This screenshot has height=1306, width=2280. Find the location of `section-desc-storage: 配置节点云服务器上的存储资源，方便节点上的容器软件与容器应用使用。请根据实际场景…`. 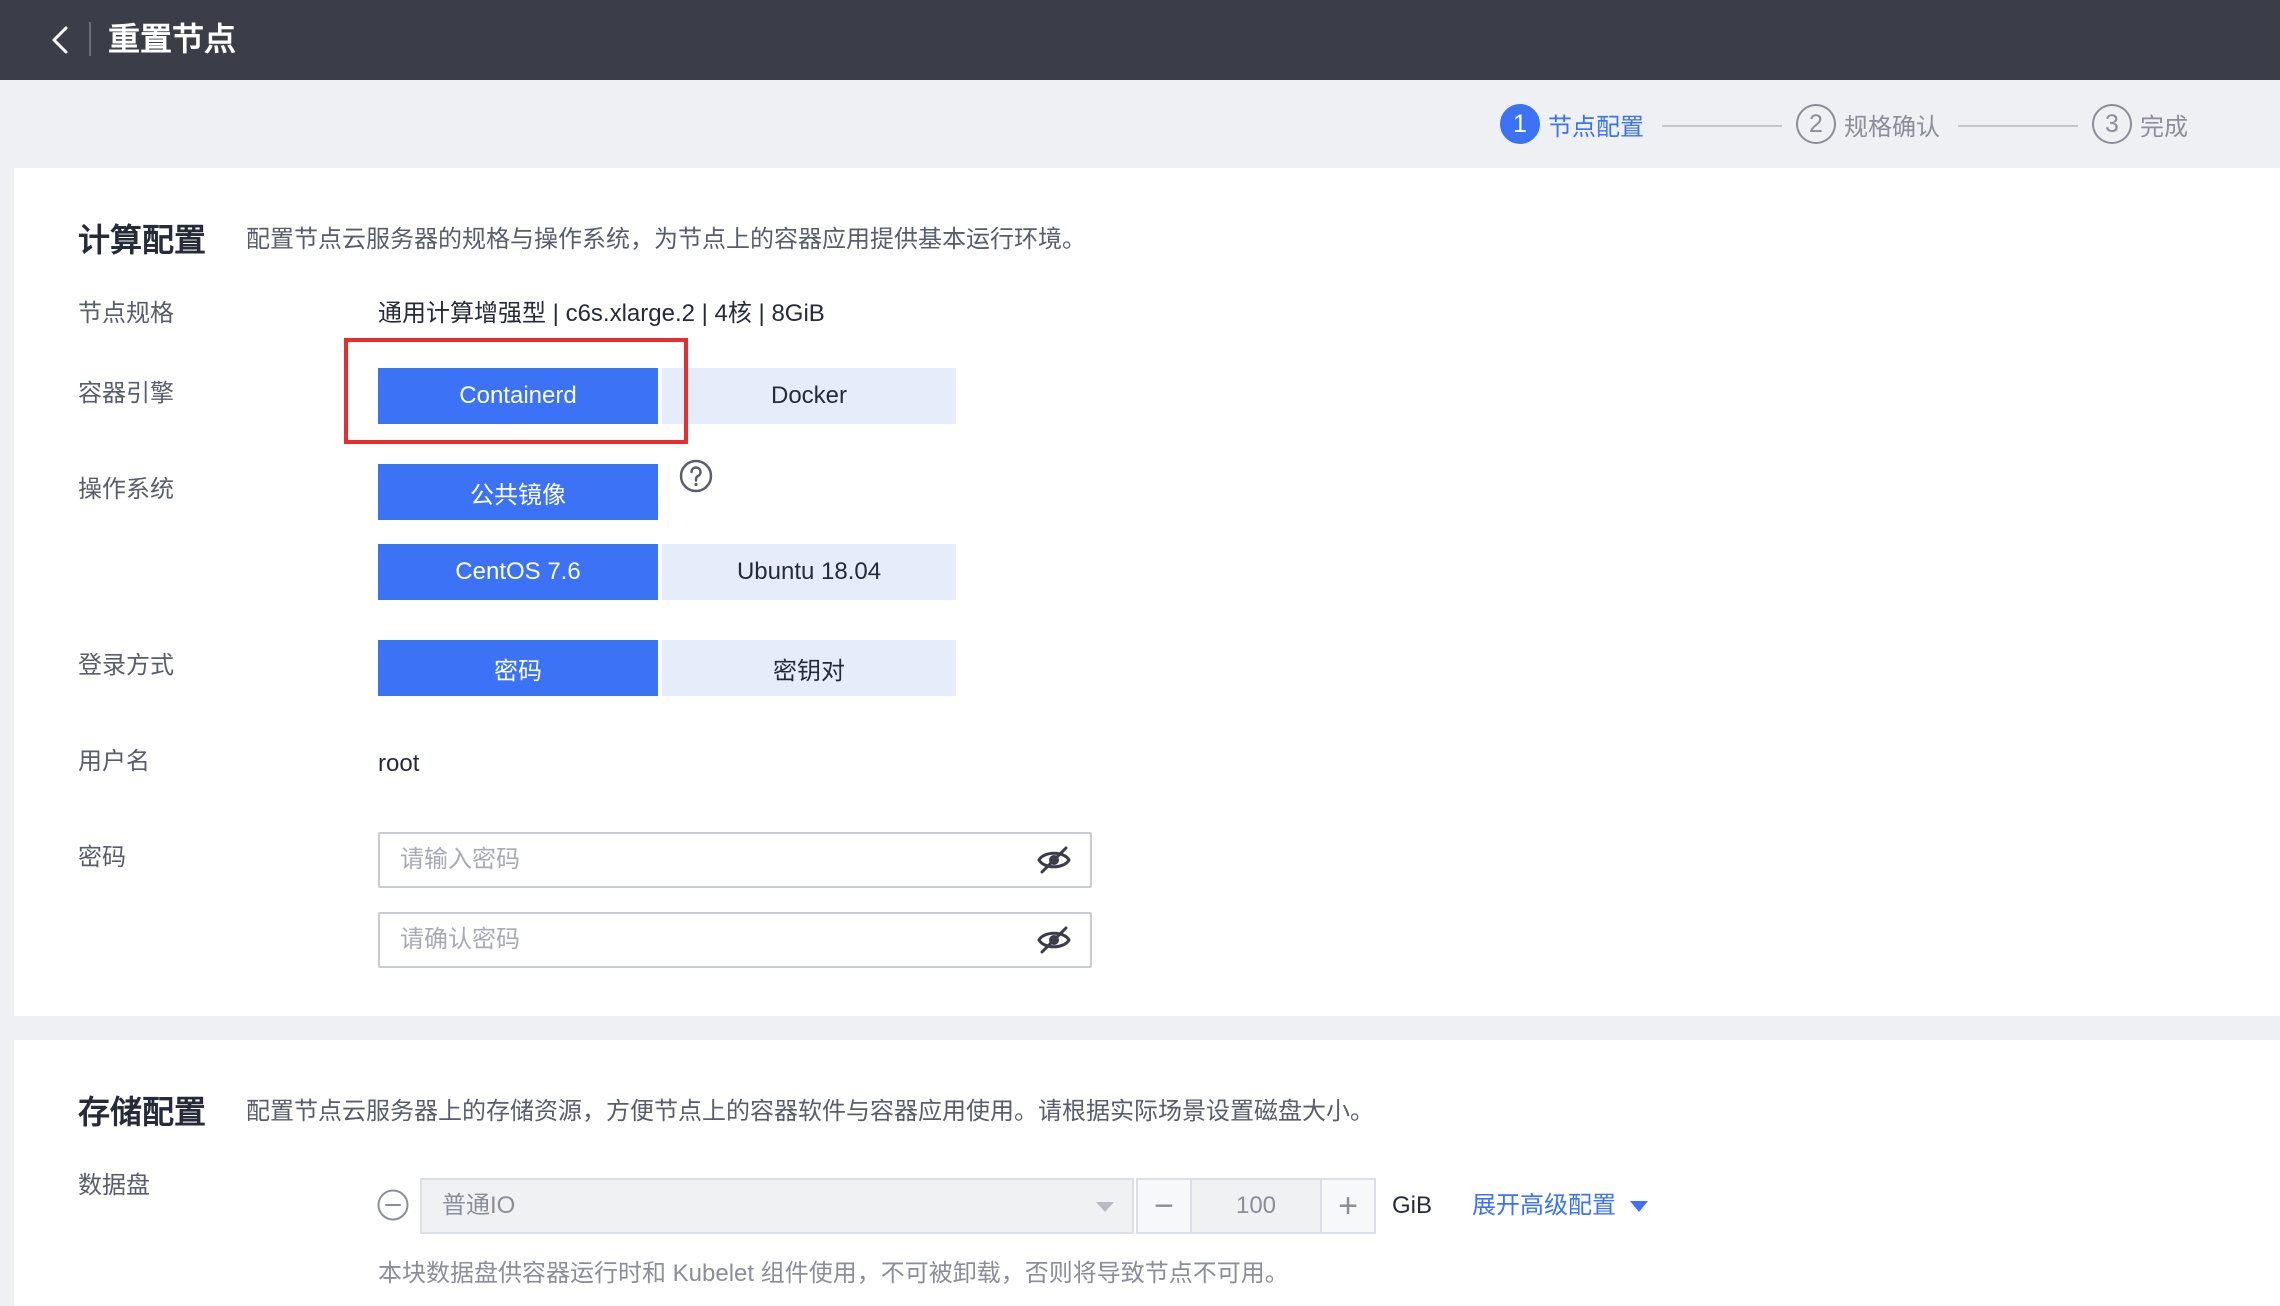

section-desc-storage: 配置节点云服务器上的存储资源，方便节点上的容器软件与容器应用使用。请根据实际场景… is located at coordinates (810, 1111).